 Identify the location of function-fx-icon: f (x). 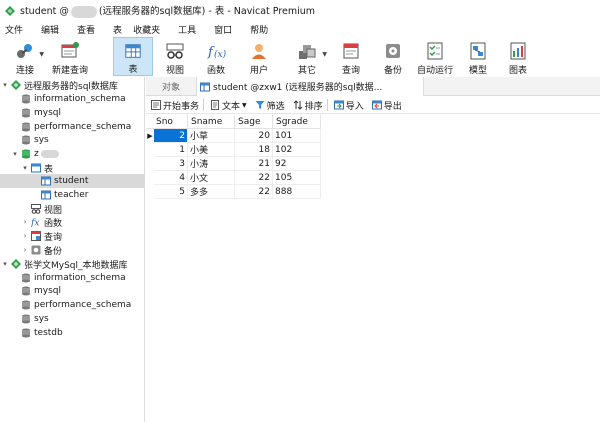
(216, 52).